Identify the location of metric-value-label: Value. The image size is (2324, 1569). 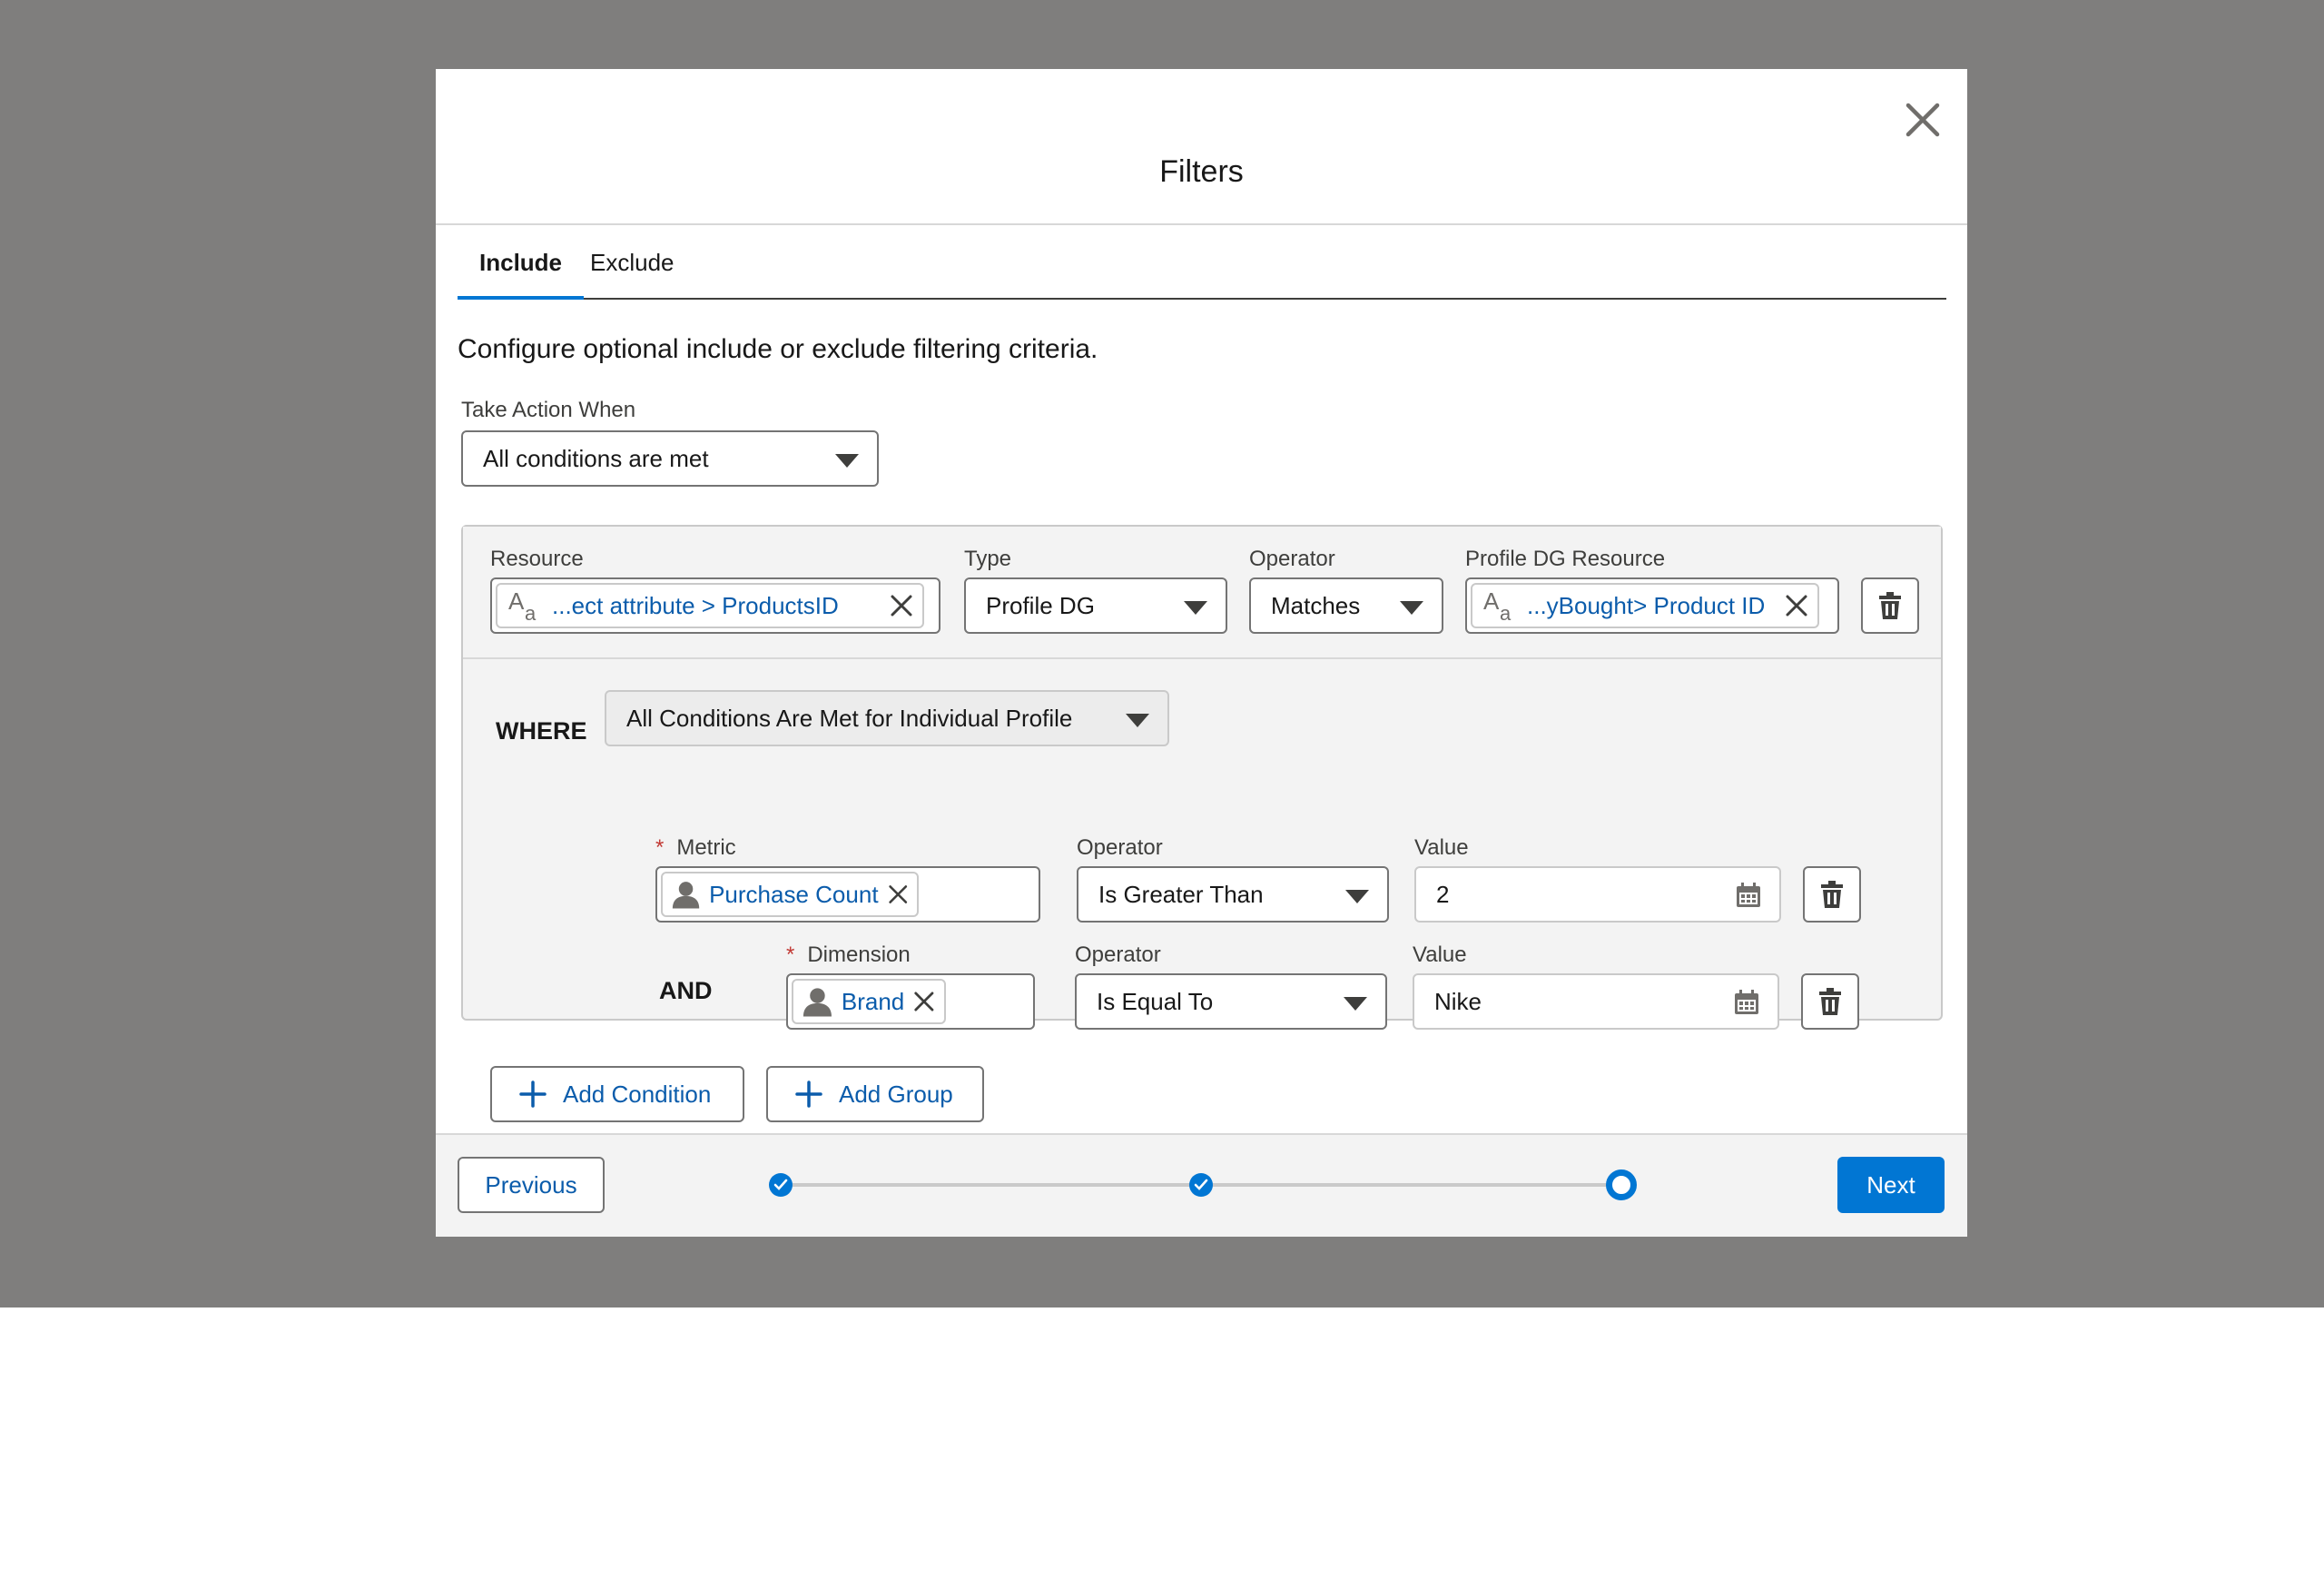
(1441, 847).